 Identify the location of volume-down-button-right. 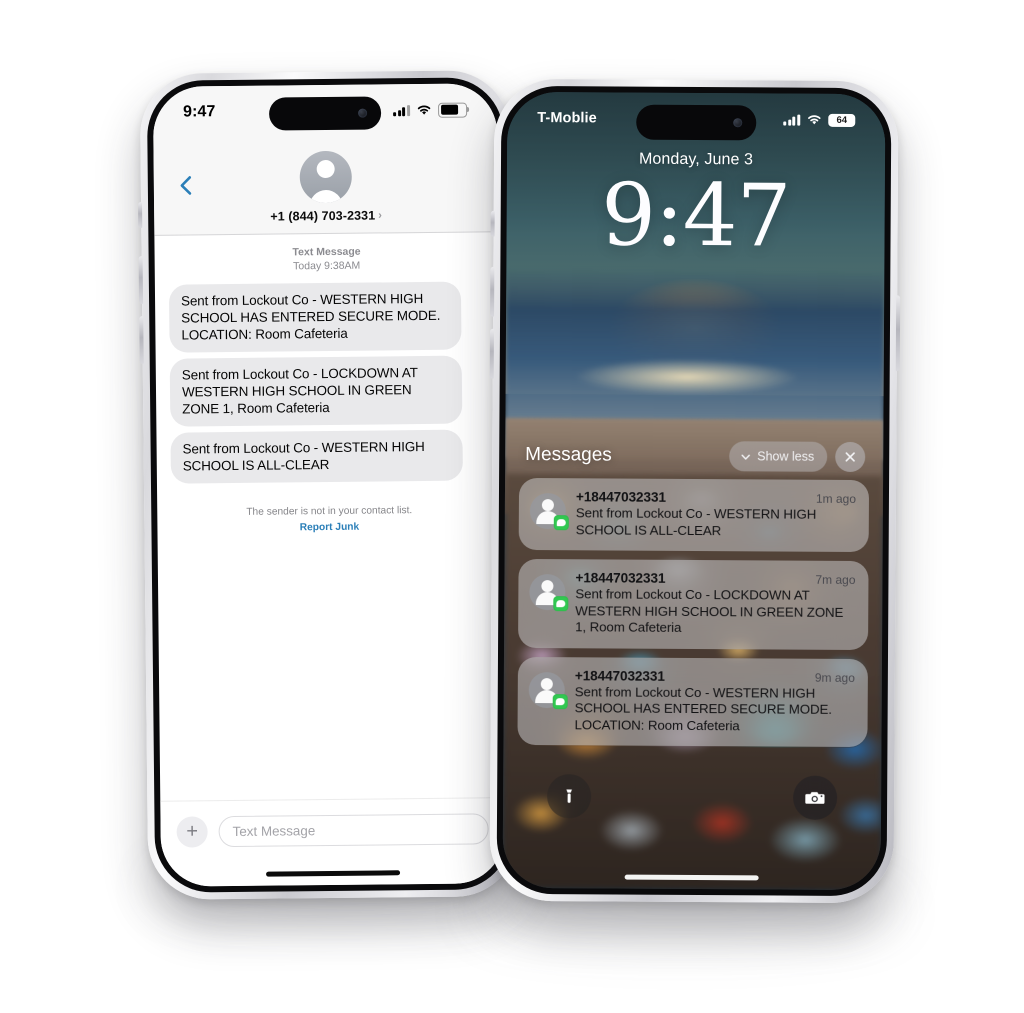
(491, 353).